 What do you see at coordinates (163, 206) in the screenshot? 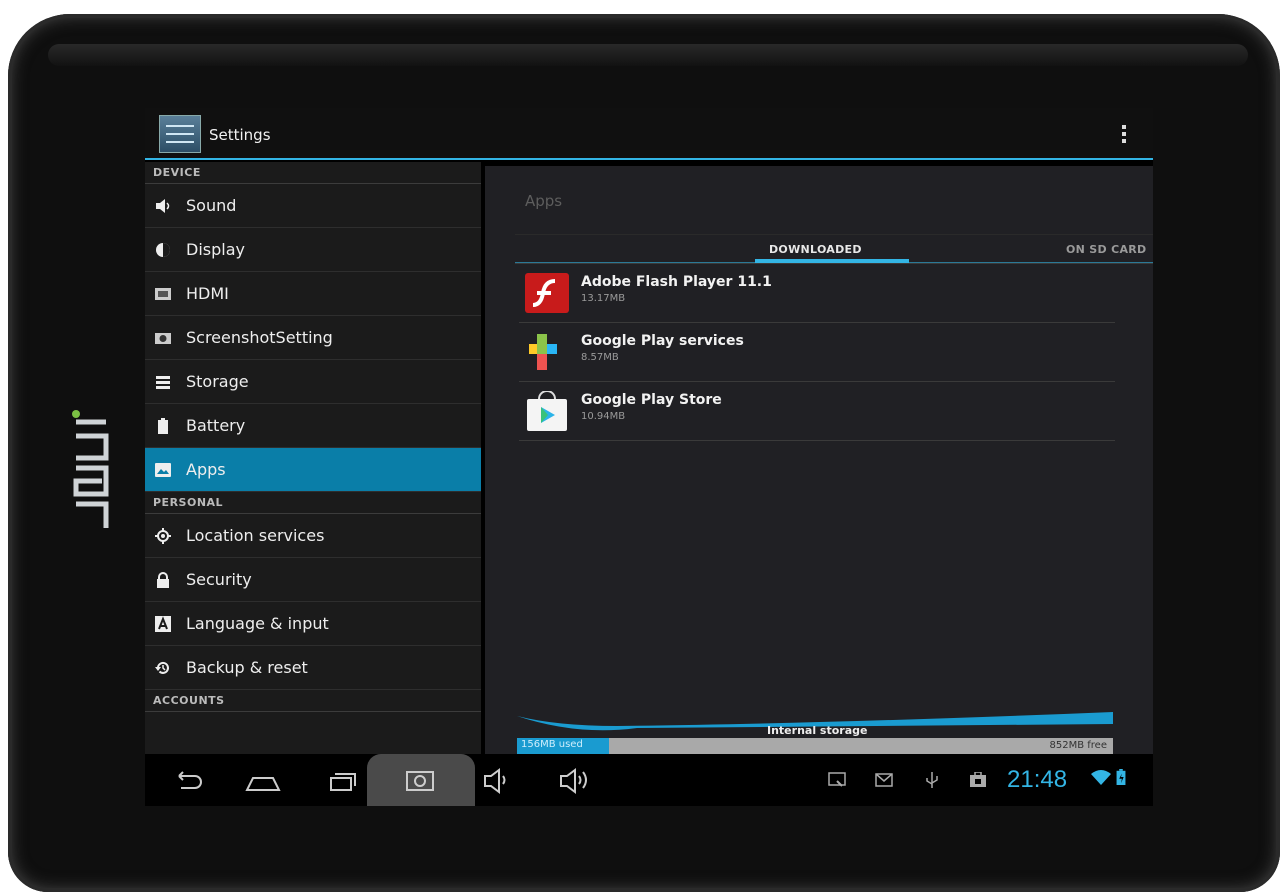
I see `sound-icon` at bounding box center [163, 206].